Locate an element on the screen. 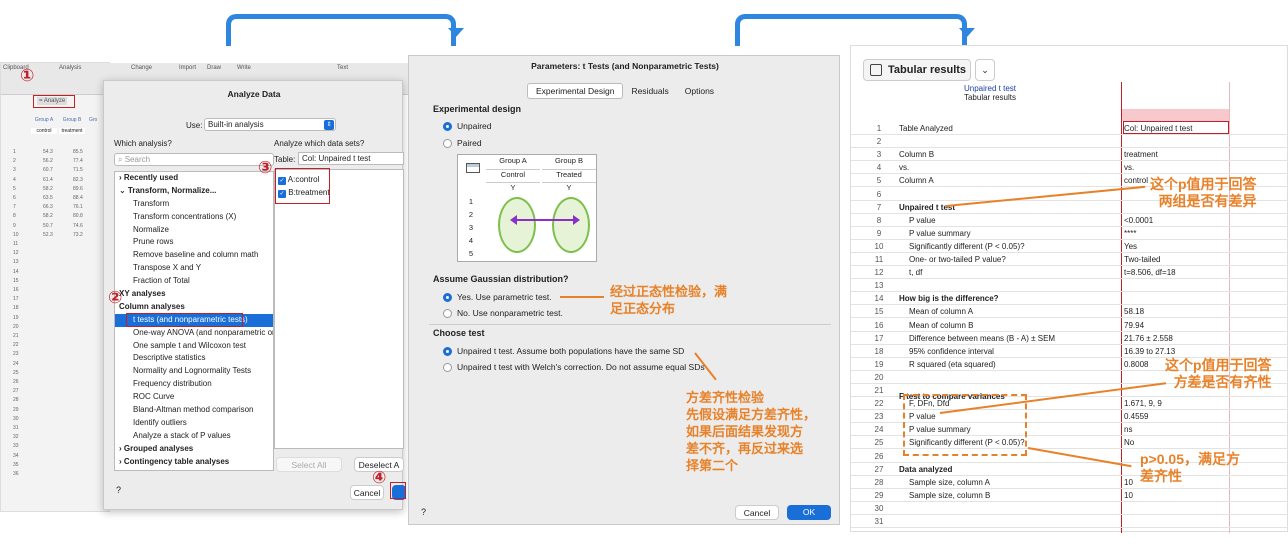 The image size is (1288, 552). group-b-value: 82.3 is located at coordinates (78, 180).